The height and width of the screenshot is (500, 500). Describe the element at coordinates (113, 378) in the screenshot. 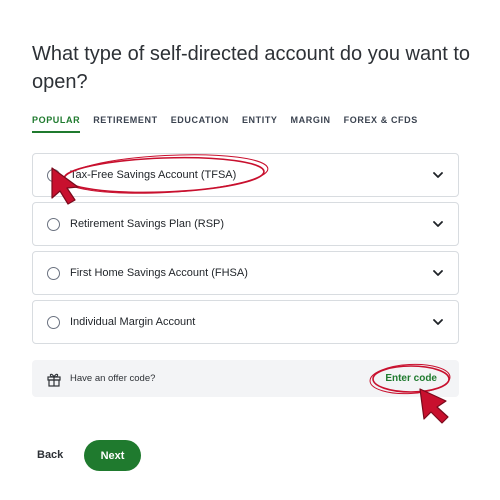

I see `offer-code-label: Have an offer code?` at that location.